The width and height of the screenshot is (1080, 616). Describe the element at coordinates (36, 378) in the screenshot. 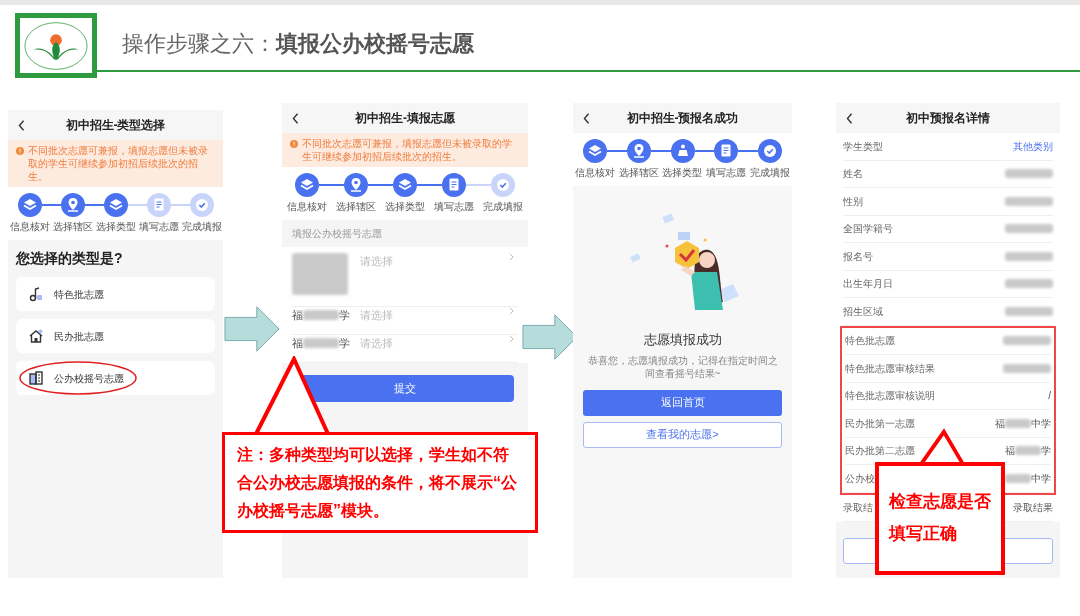

I see `building-icon` at that location.